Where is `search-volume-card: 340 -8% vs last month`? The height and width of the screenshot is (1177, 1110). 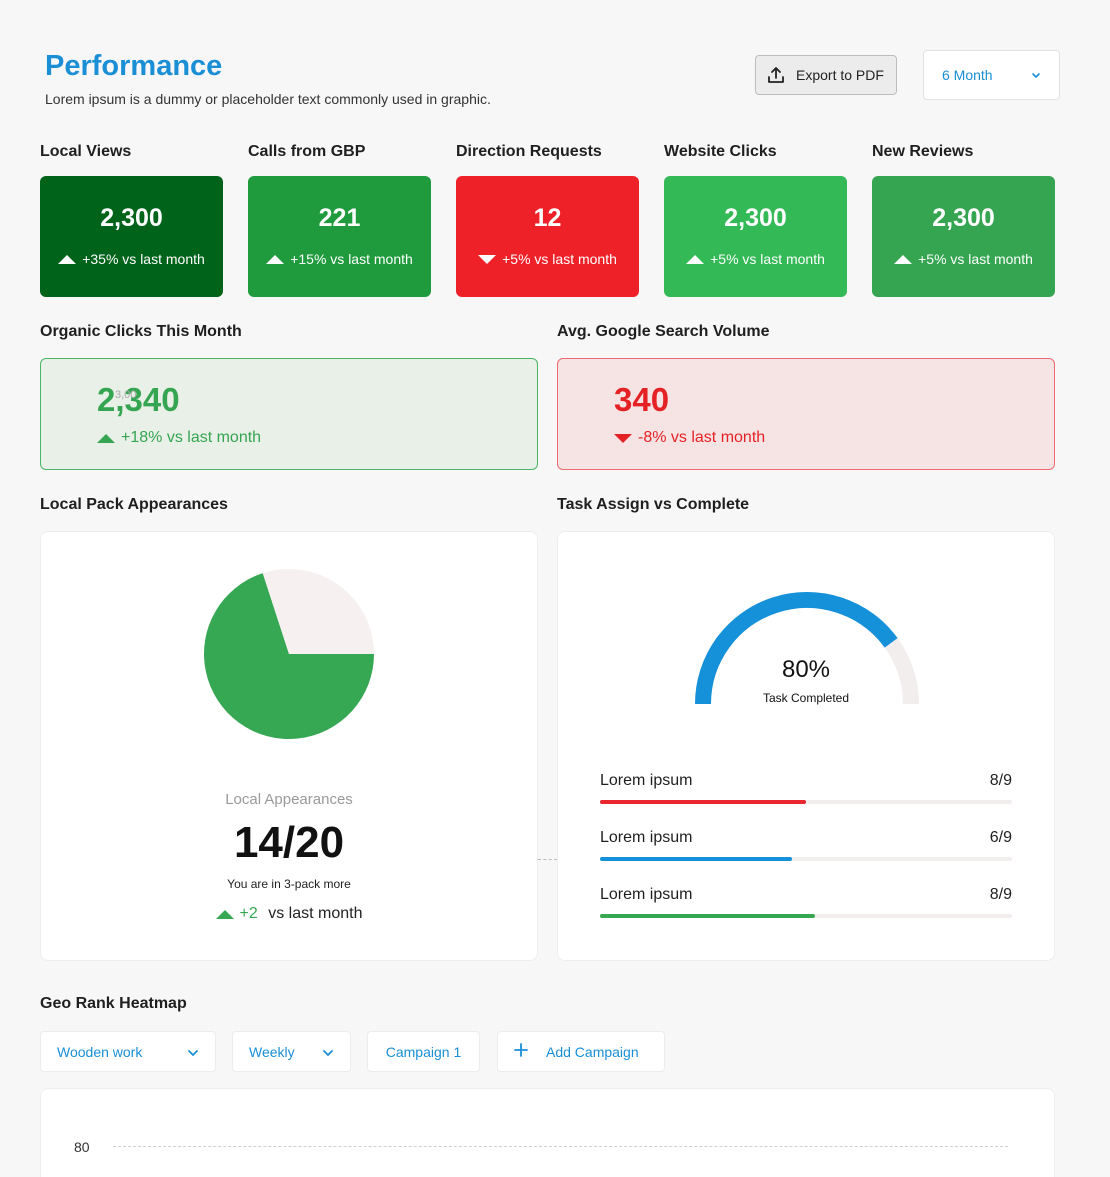
search-volume-card: 340 -8% vs last month is located at coordinates (806, 414).